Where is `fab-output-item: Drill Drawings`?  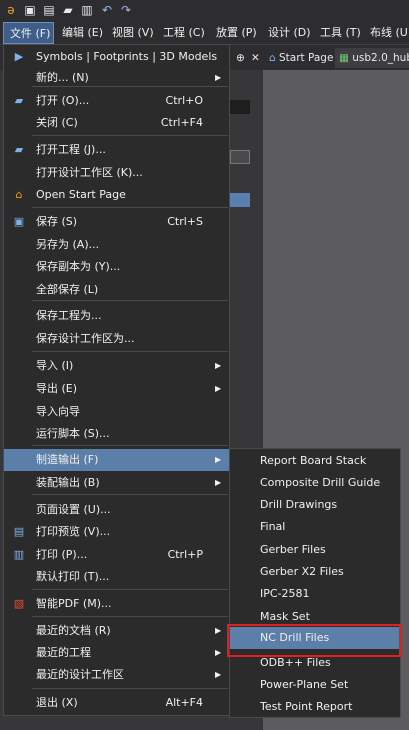
fab-output-item: Drill Drawings is located at coordinates (315, 505).